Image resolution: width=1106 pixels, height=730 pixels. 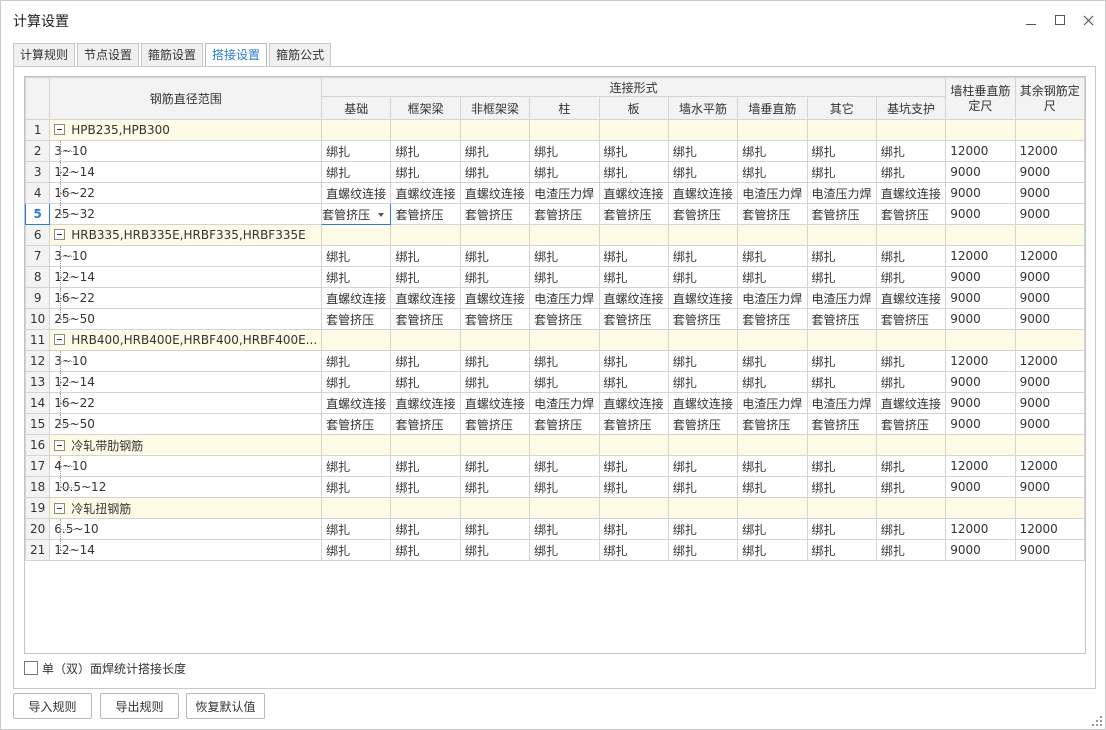 What do you see at coordinates (1088, 20) in the screenshot?
I see `close-button` at bounding box center [1088, 20].